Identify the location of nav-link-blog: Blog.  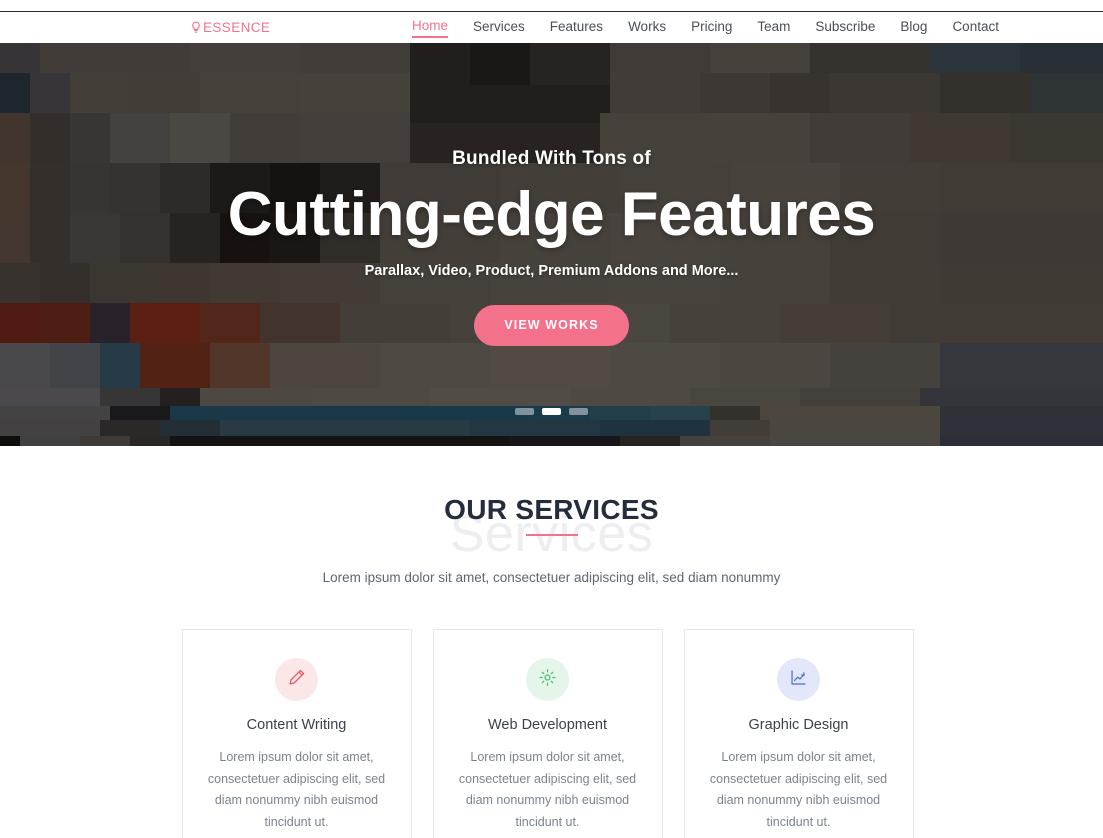
(913, 28).